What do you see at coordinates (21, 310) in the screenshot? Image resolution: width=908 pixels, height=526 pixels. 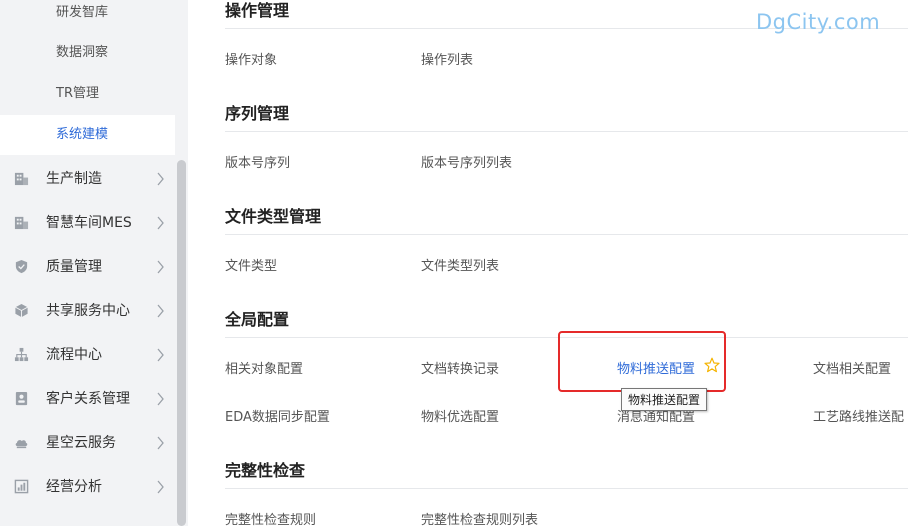 I see `hexagon-icon` at bounding box center [21, 310].